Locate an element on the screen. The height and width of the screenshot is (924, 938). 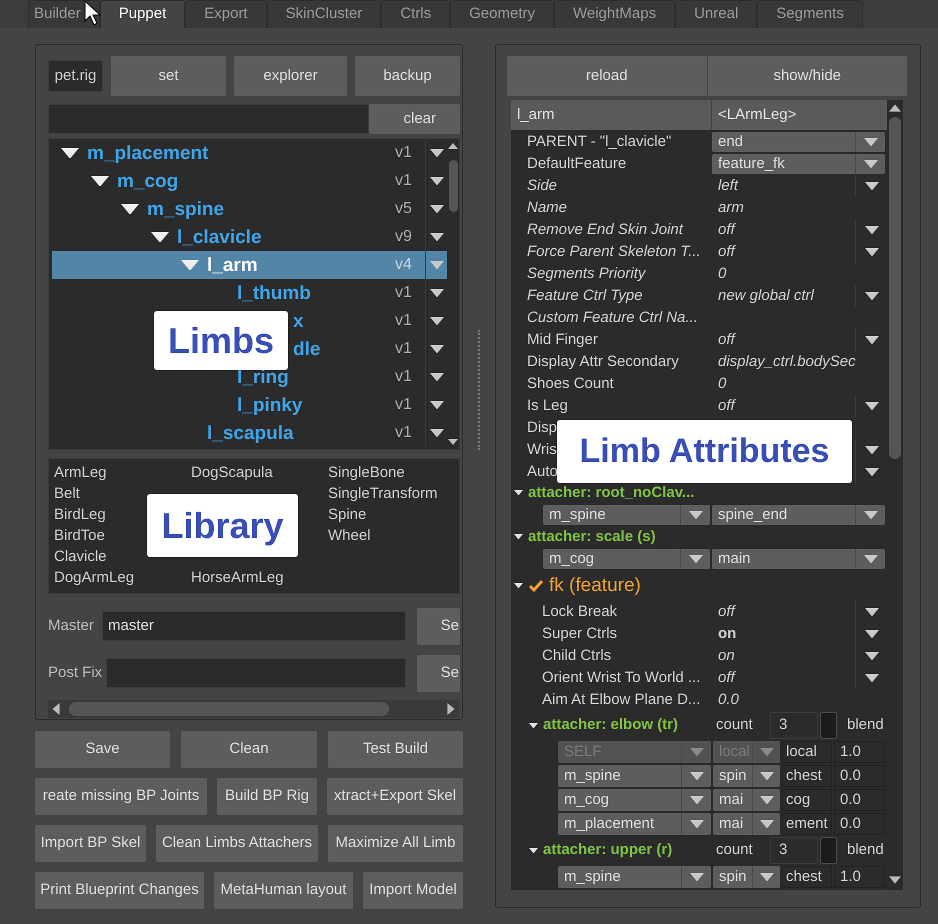
limb-name: l_ring is located at coordinates (263, 377).